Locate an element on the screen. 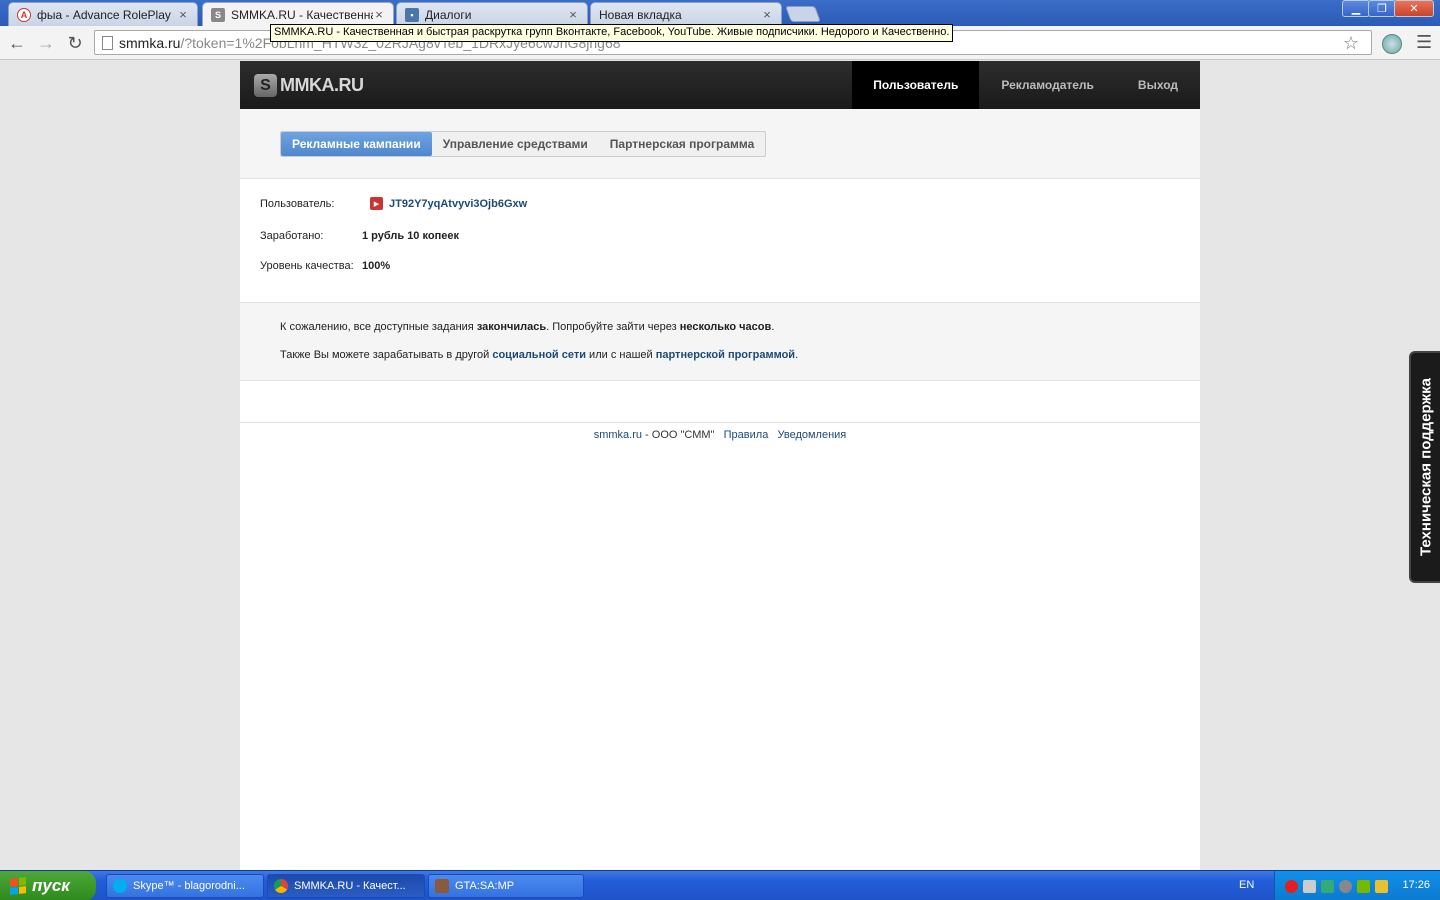  advance-roleplay-favicon-icon: A is located at coordinates (24, 14).